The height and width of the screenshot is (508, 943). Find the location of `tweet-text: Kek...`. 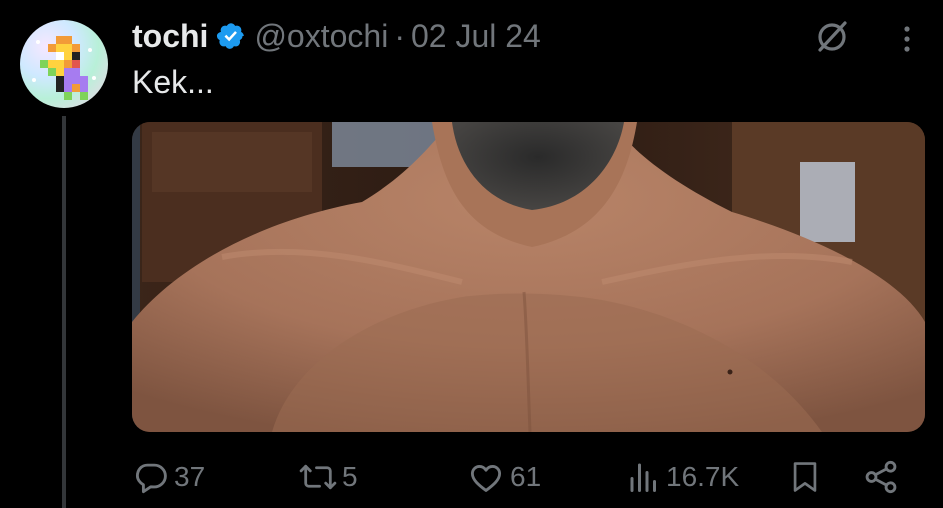

tweet-text: Kek... is located at coordinates (173, 82).